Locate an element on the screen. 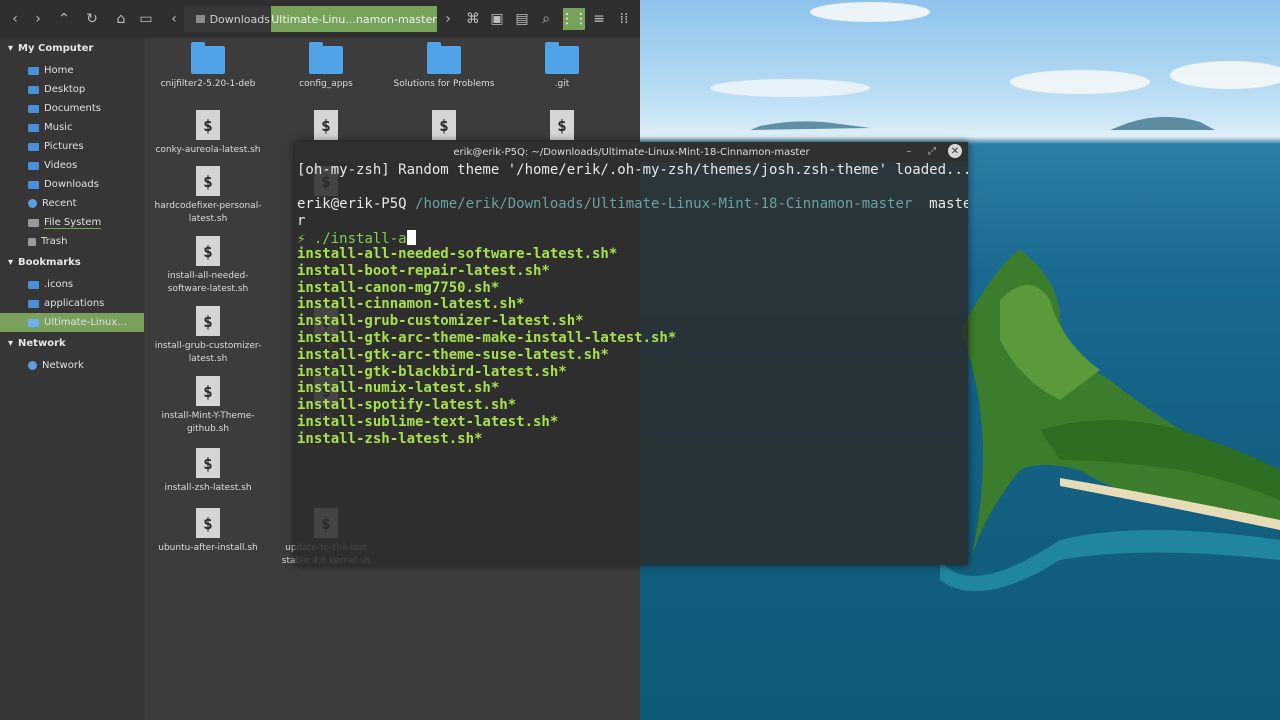 Image resolution: width=1280 pixels, height=720 pixels. file-item: $ ubuntu-after-install.sh is located at coordinates (208, 531).